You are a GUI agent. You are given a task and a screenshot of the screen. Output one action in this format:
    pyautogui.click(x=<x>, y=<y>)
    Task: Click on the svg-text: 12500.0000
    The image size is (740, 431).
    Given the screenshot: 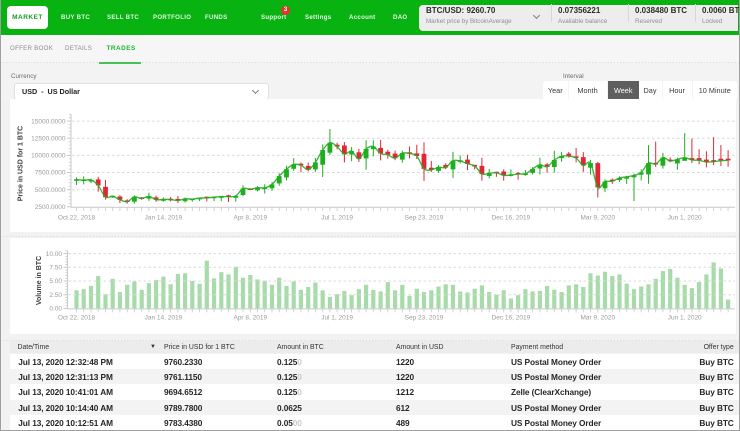 What is the action you would take?
    pyautogui.click(x=48, y=138)
    